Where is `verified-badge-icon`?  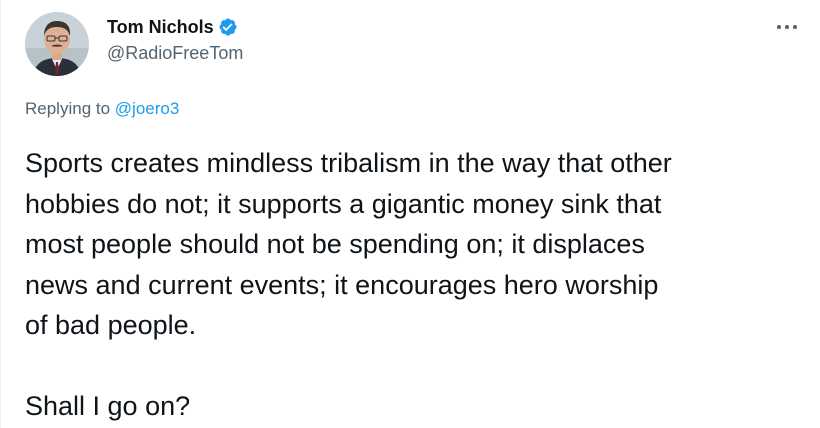 verified-badge-icon is located at coordinates (228, 27).